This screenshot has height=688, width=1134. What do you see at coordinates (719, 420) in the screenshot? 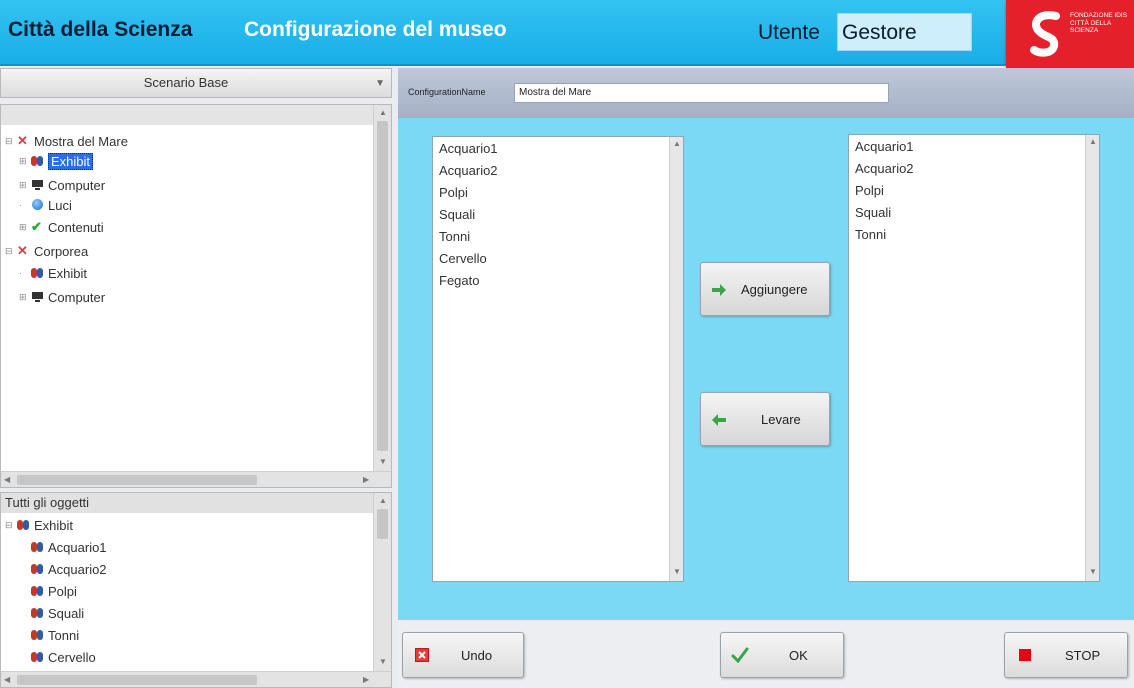
I see `arrow-left-icon` at bounding box center [719, 420].